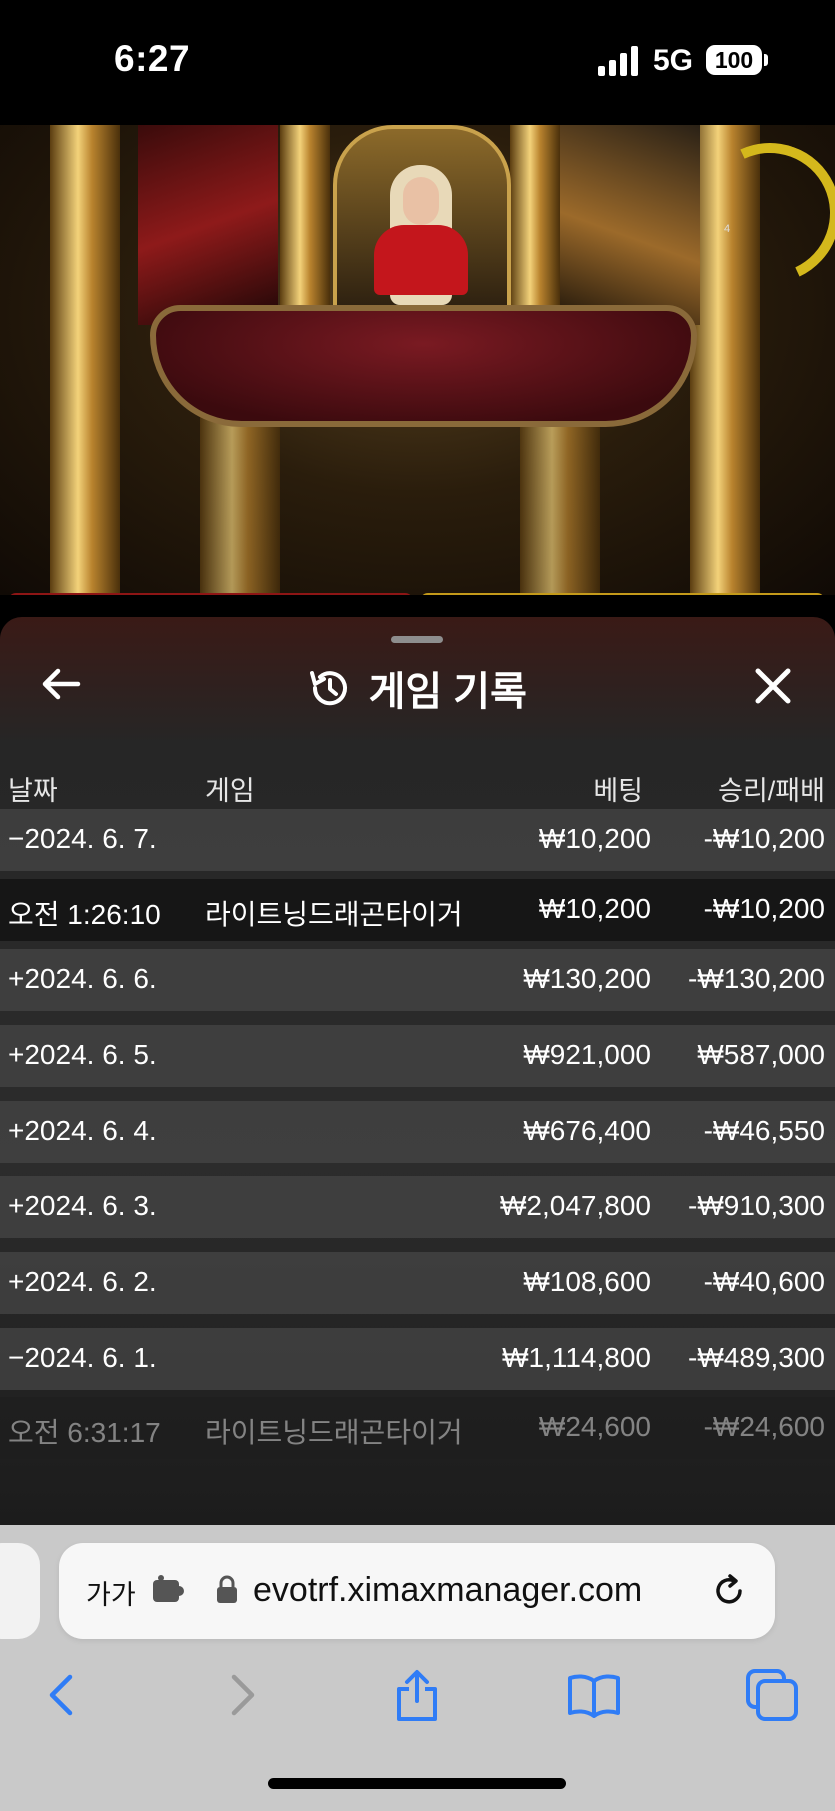 The image size is (835, 1811). I want to click on tiger-bet-area, so click(622, 594).